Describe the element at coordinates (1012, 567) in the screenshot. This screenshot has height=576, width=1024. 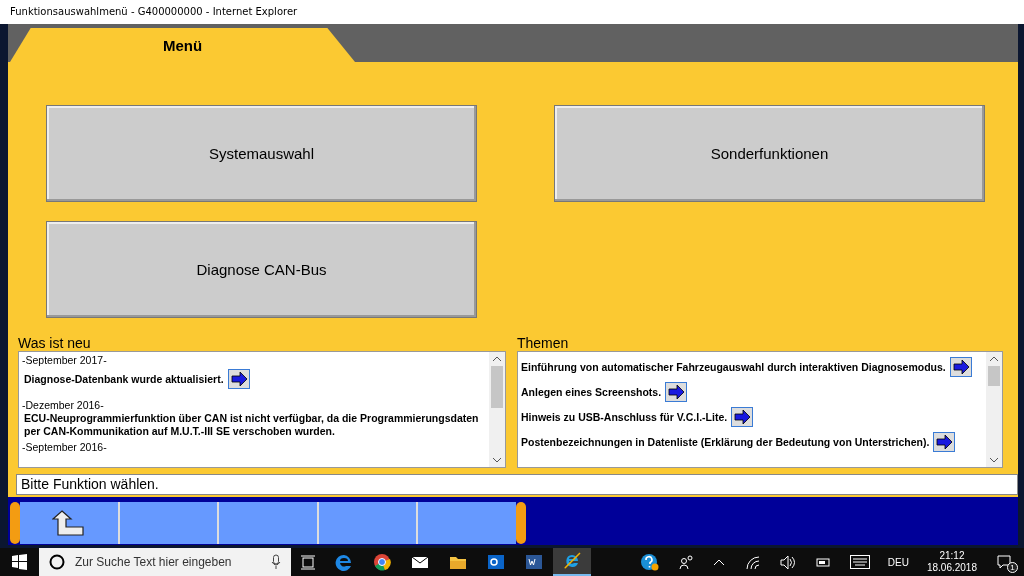
I see `notification-count: 1` at that location.